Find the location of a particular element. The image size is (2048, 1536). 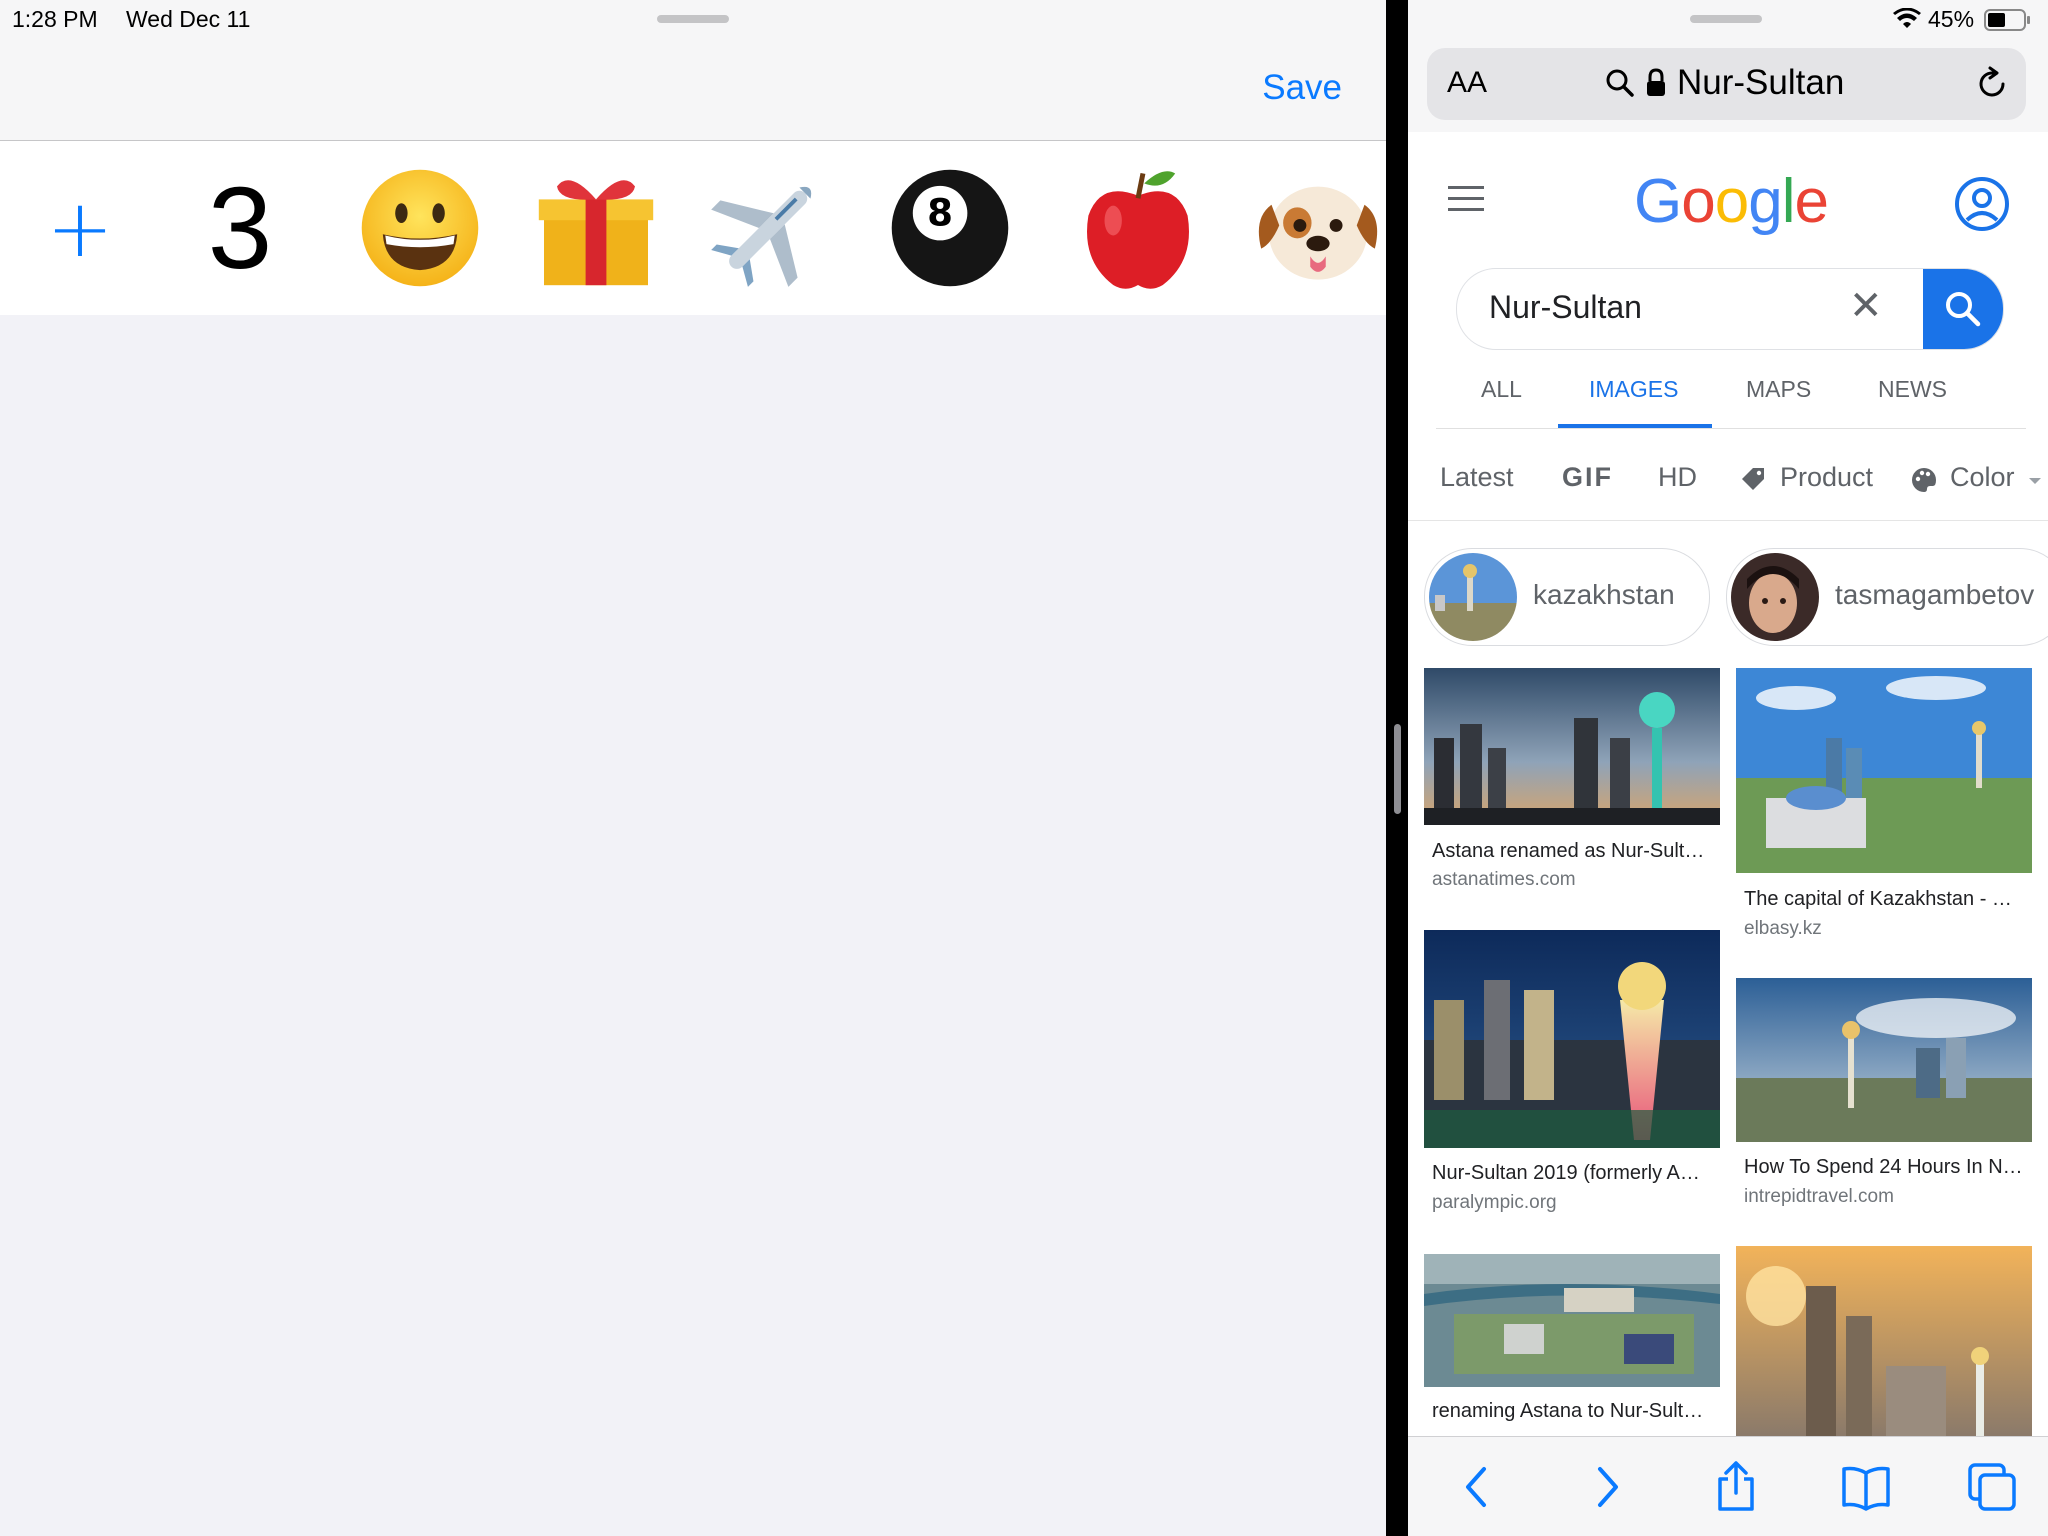

plus-icon: + is located at coordinates (80, 228).